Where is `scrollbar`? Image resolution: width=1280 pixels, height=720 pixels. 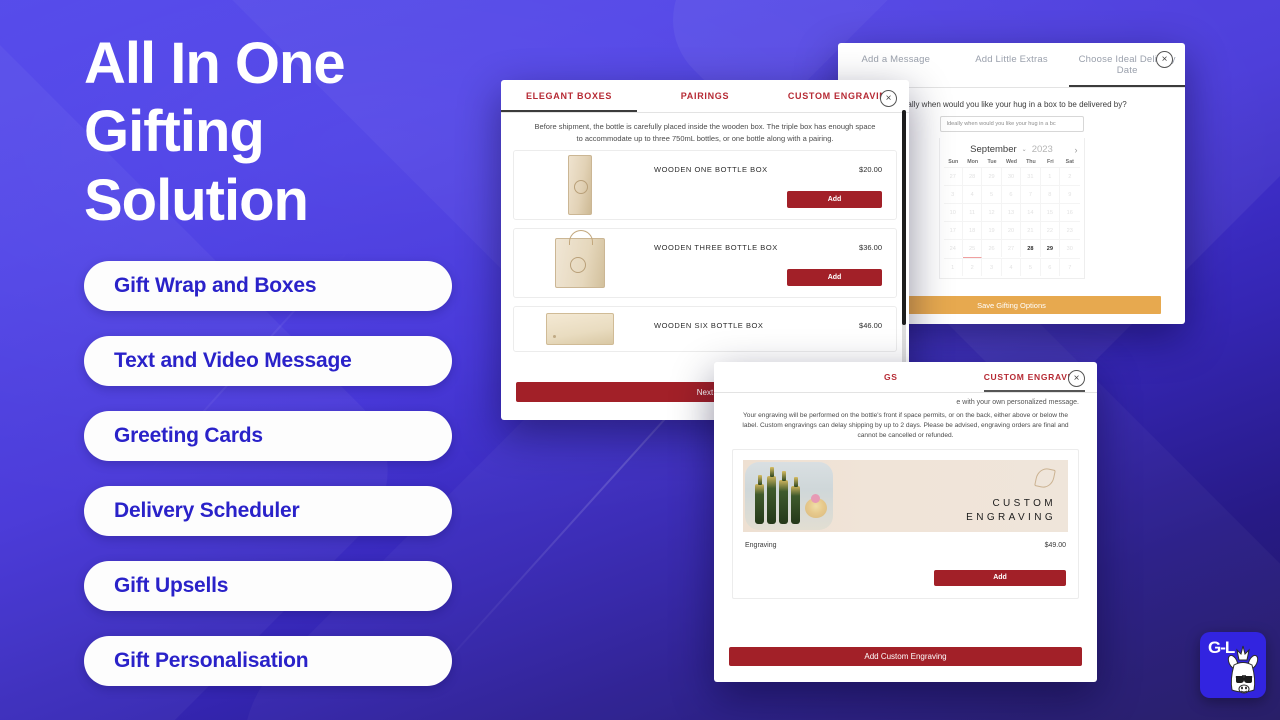
scrollbar is located at coordinates (904, 255).